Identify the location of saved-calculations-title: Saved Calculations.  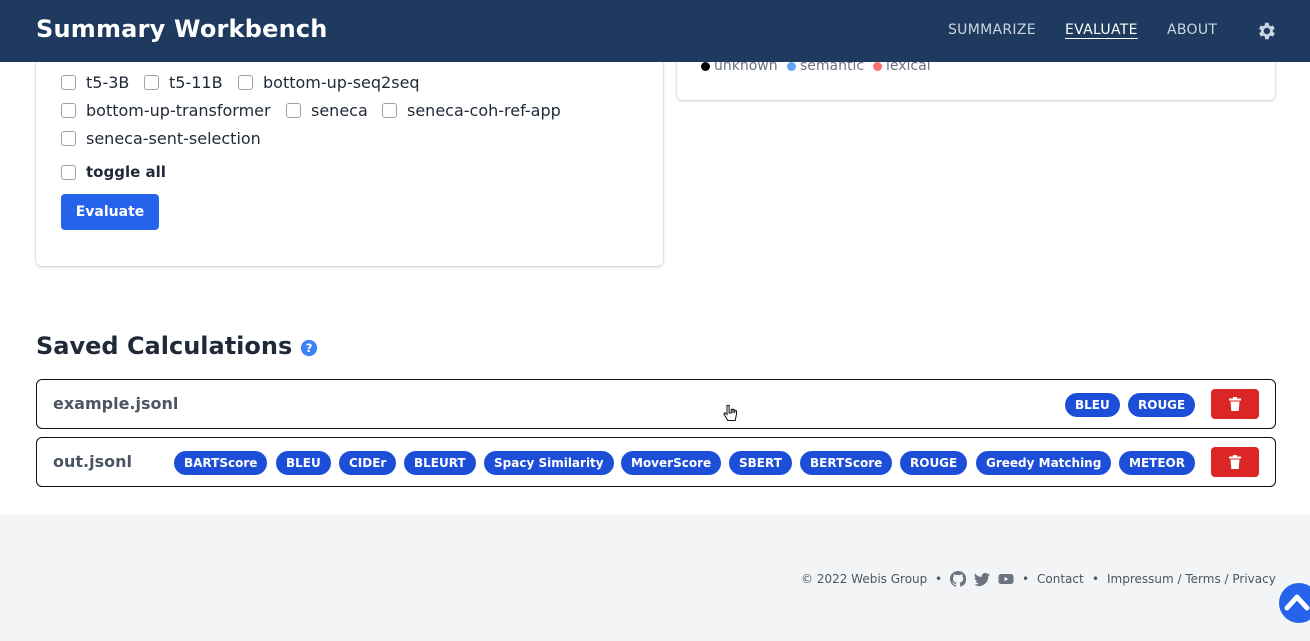
(164, 346).